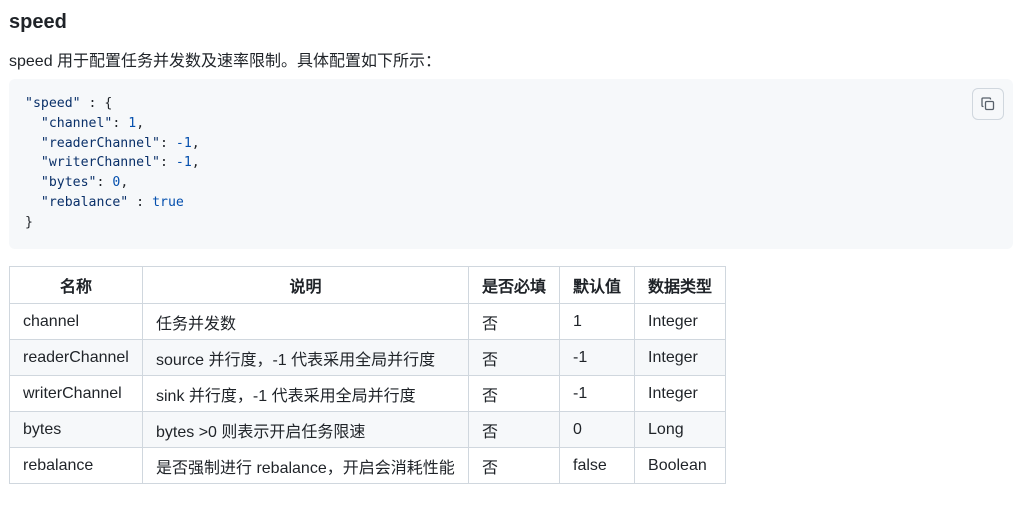 This screenshot has height=511, width=1022. I want to click on code-token: "speed", so click(53, 103).